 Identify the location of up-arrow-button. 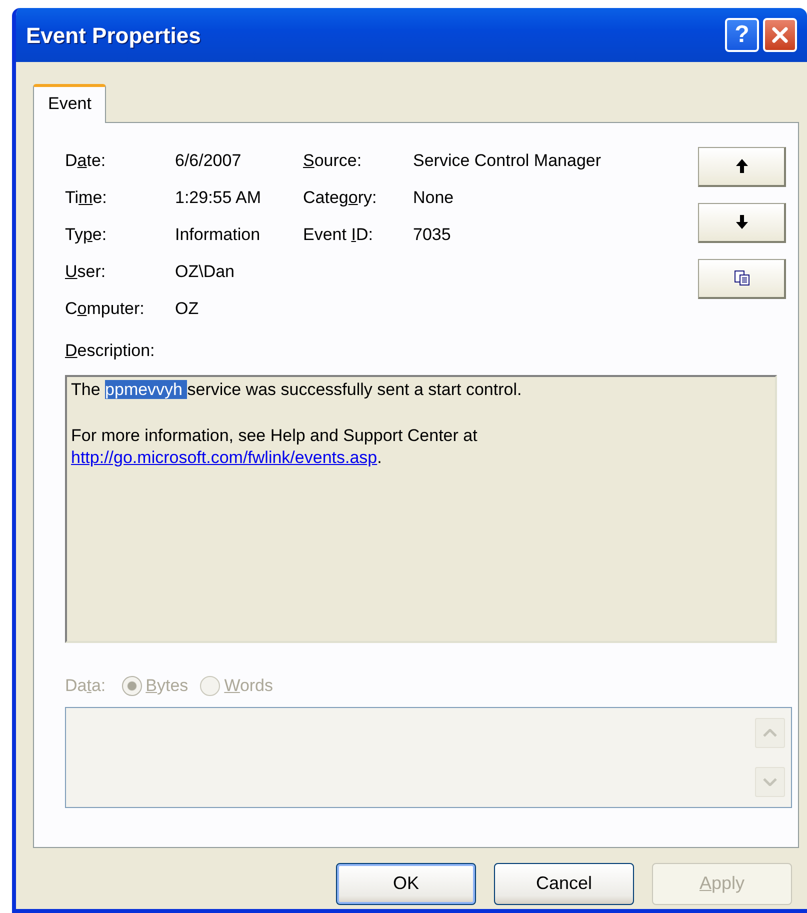
(742, 166).